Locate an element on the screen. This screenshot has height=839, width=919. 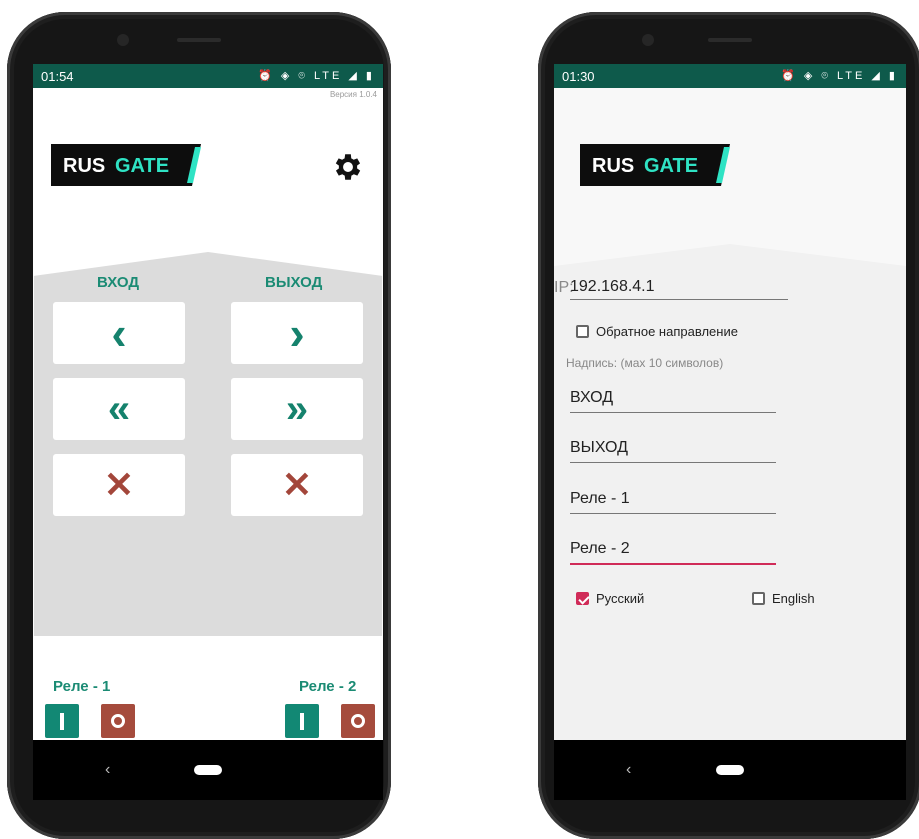
relay2-off-button is located at coordinates (358, 721).